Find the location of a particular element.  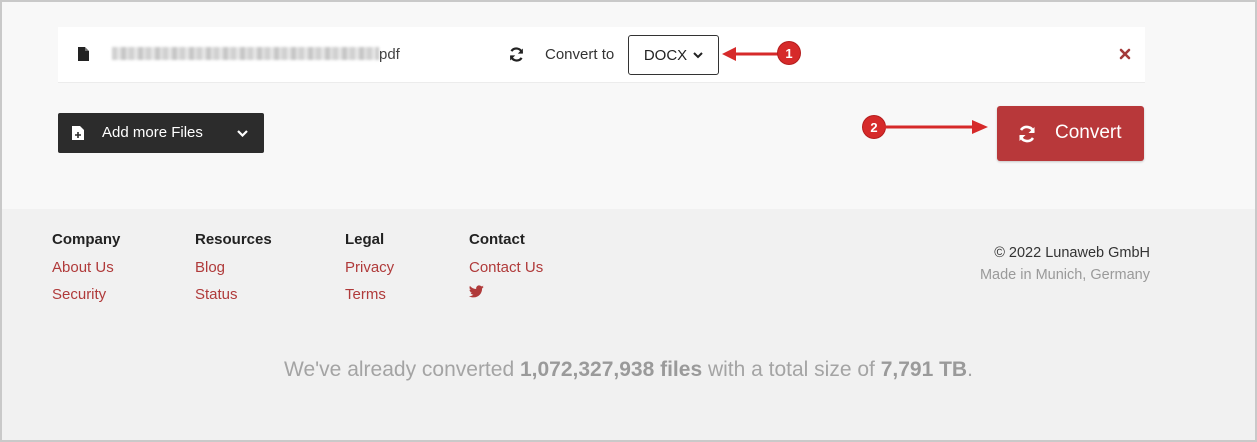

add-more-files-button: Add more Files is located at coordinates (161, 133).